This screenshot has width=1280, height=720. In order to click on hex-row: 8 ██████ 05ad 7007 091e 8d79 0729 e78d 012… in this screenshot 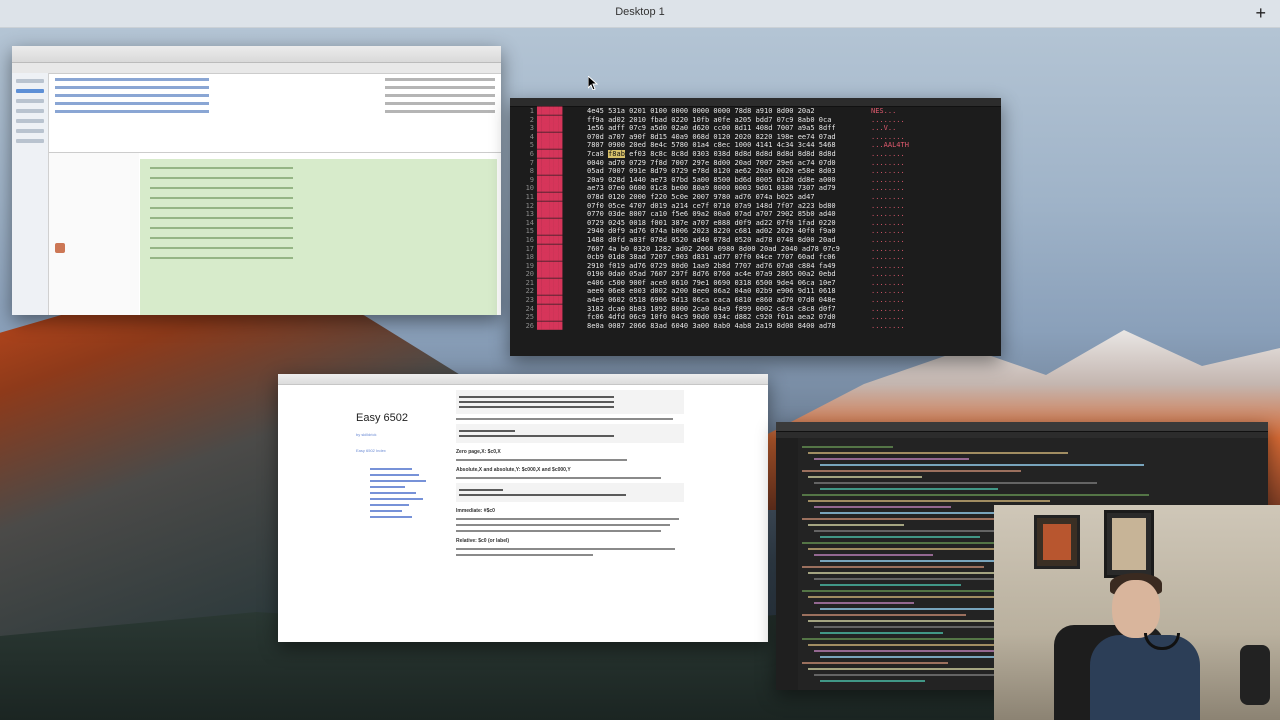, I will do `click(755, 171)`.